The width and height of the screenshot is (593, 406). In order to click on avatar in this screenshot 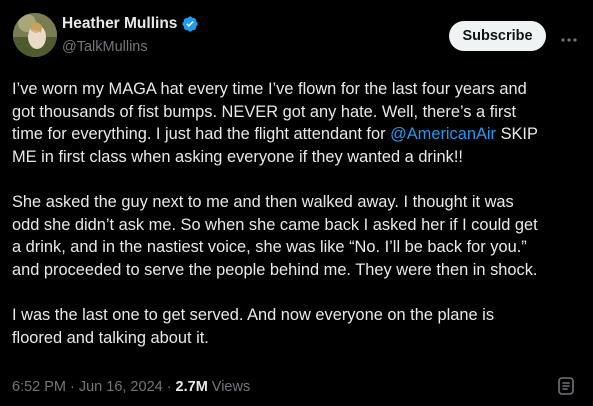, I will do `click(35, 35)`.